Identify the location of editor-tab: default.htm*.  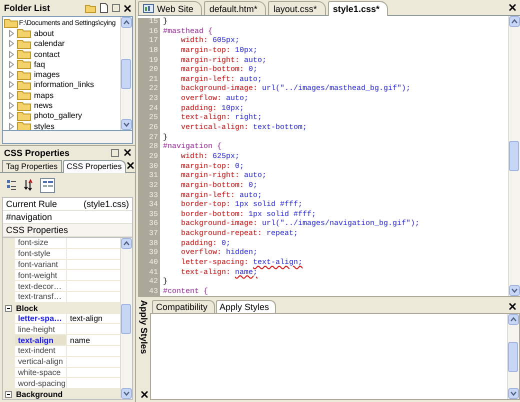
(235, 8).